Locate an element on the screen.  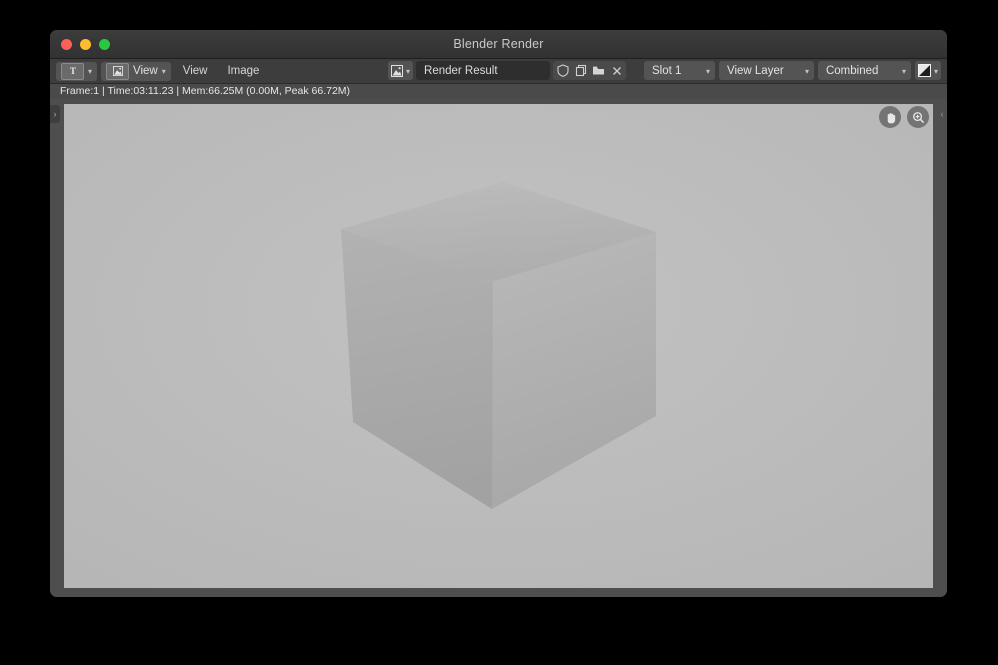
window-title: Blender Render is located at coordinates (498, 44).